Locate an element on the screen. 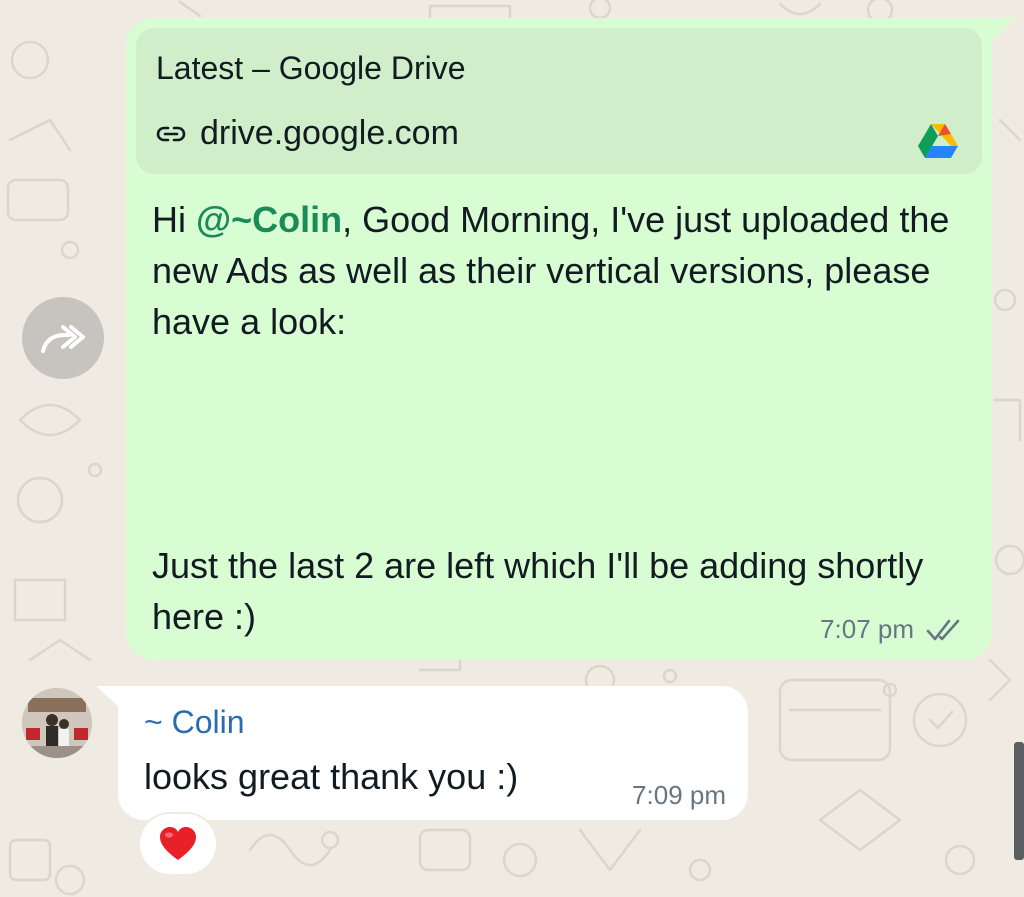  mention-link: @~Colin is located at coordinates (269, 219).